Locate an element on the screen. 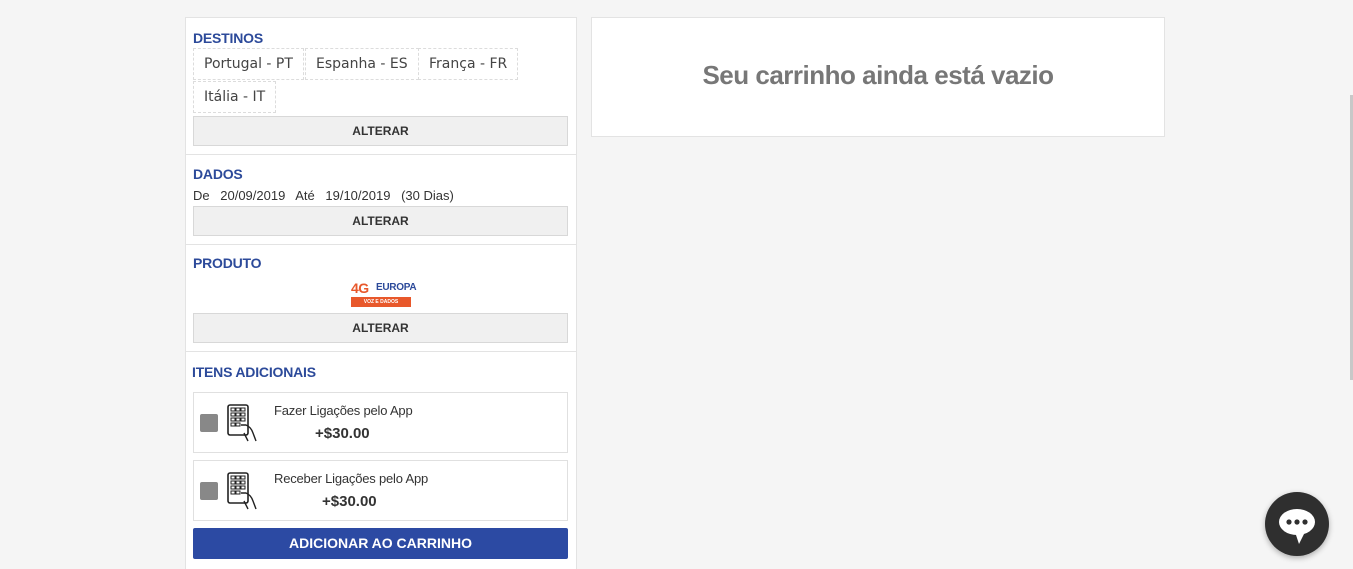  item-receber-ligacoes: Receber Ligações pelo App +$30.00 is located at coordinates (380, 490).